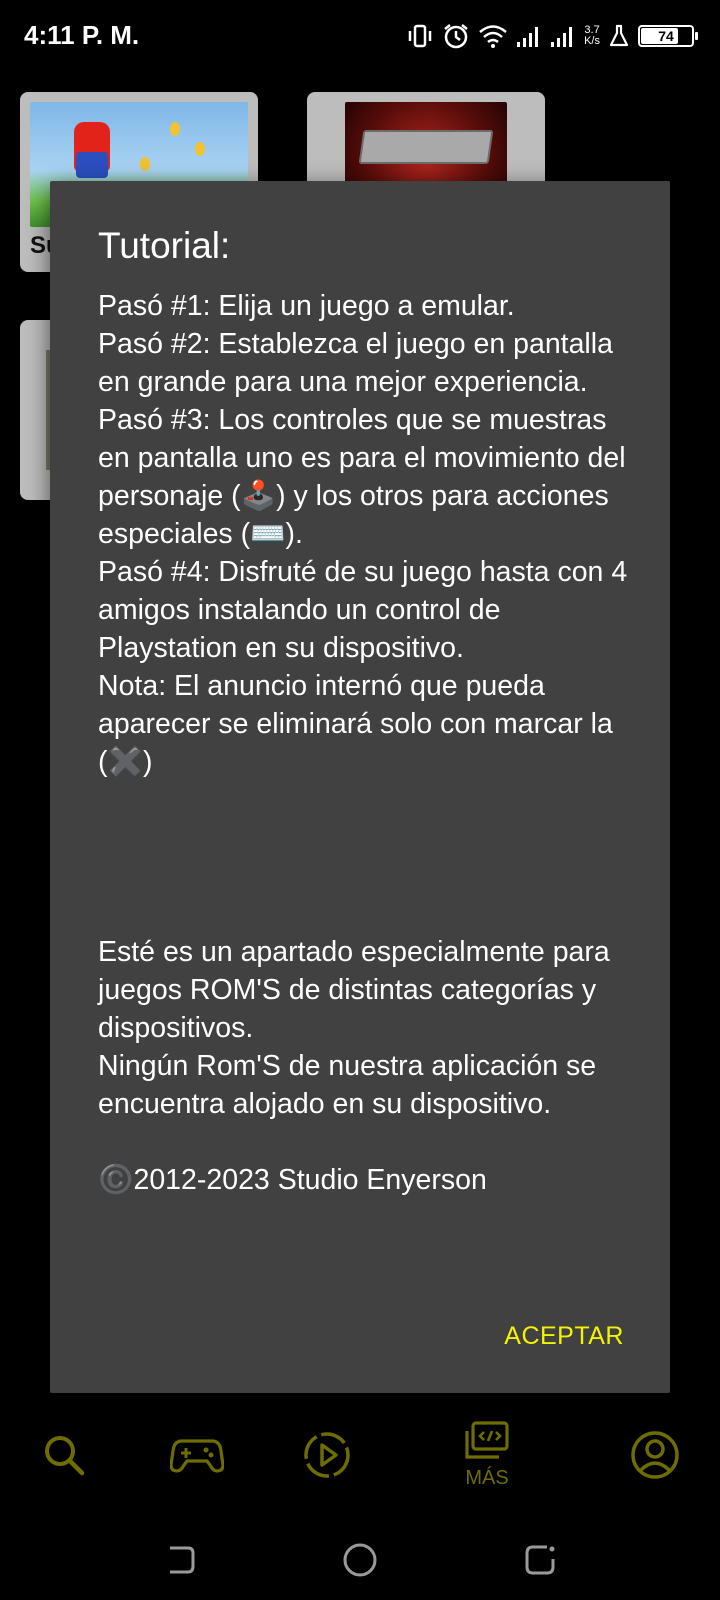  I want to click on alarm-icon, so click(456, 36).